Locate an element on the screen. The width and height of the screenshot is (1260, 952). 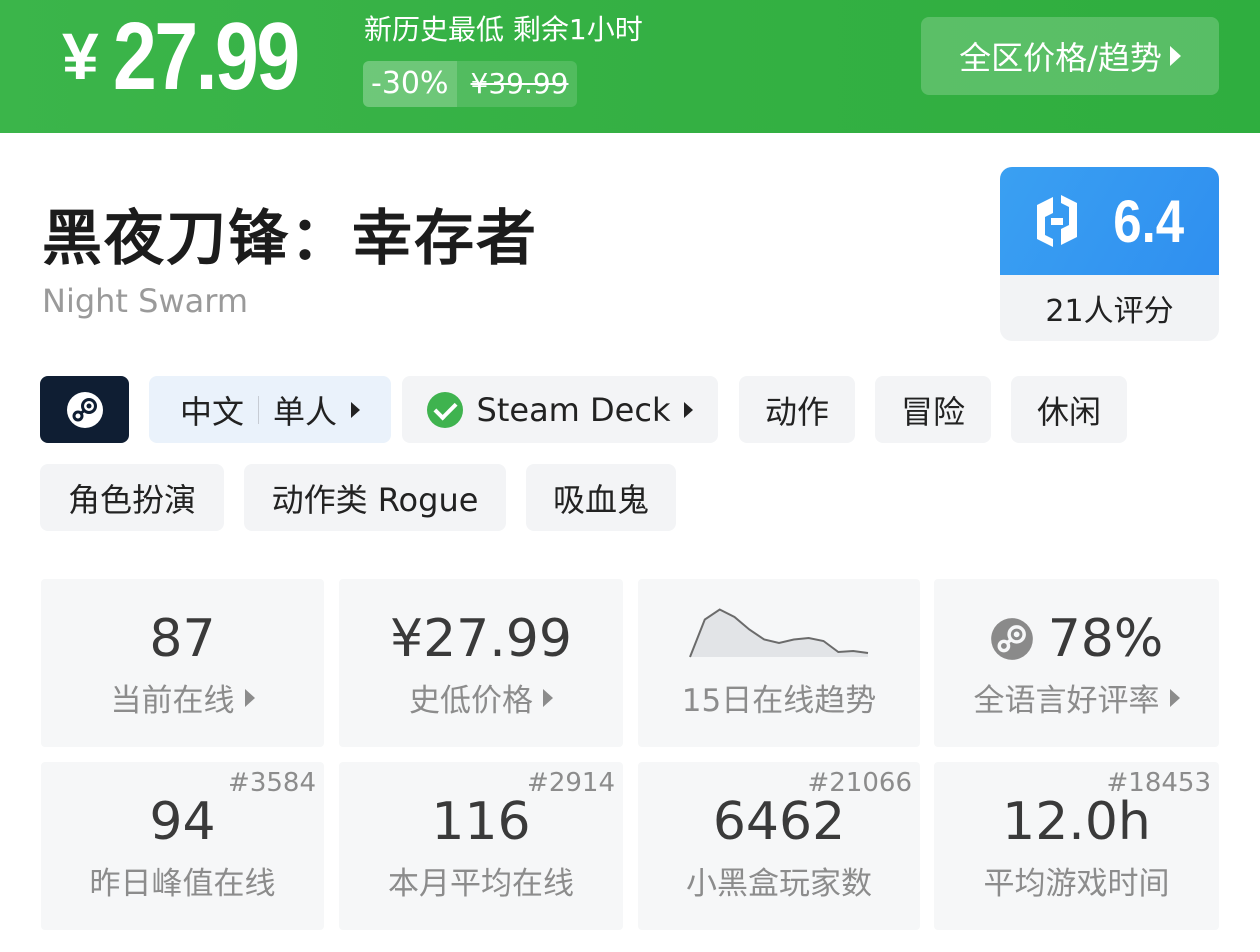
online-now-card: 87 当前在线 is located at coordinates (182, 663).